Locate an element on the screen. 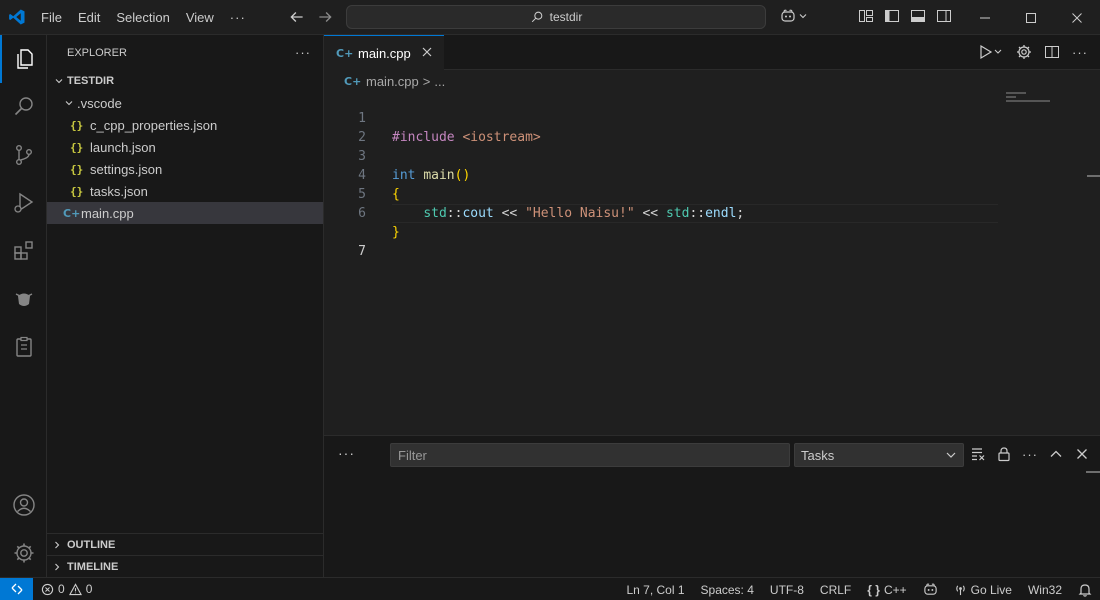 The width and height of the screenshot is (1100, 600). encoding: UTF-8 is located at coordinates (787, 590).